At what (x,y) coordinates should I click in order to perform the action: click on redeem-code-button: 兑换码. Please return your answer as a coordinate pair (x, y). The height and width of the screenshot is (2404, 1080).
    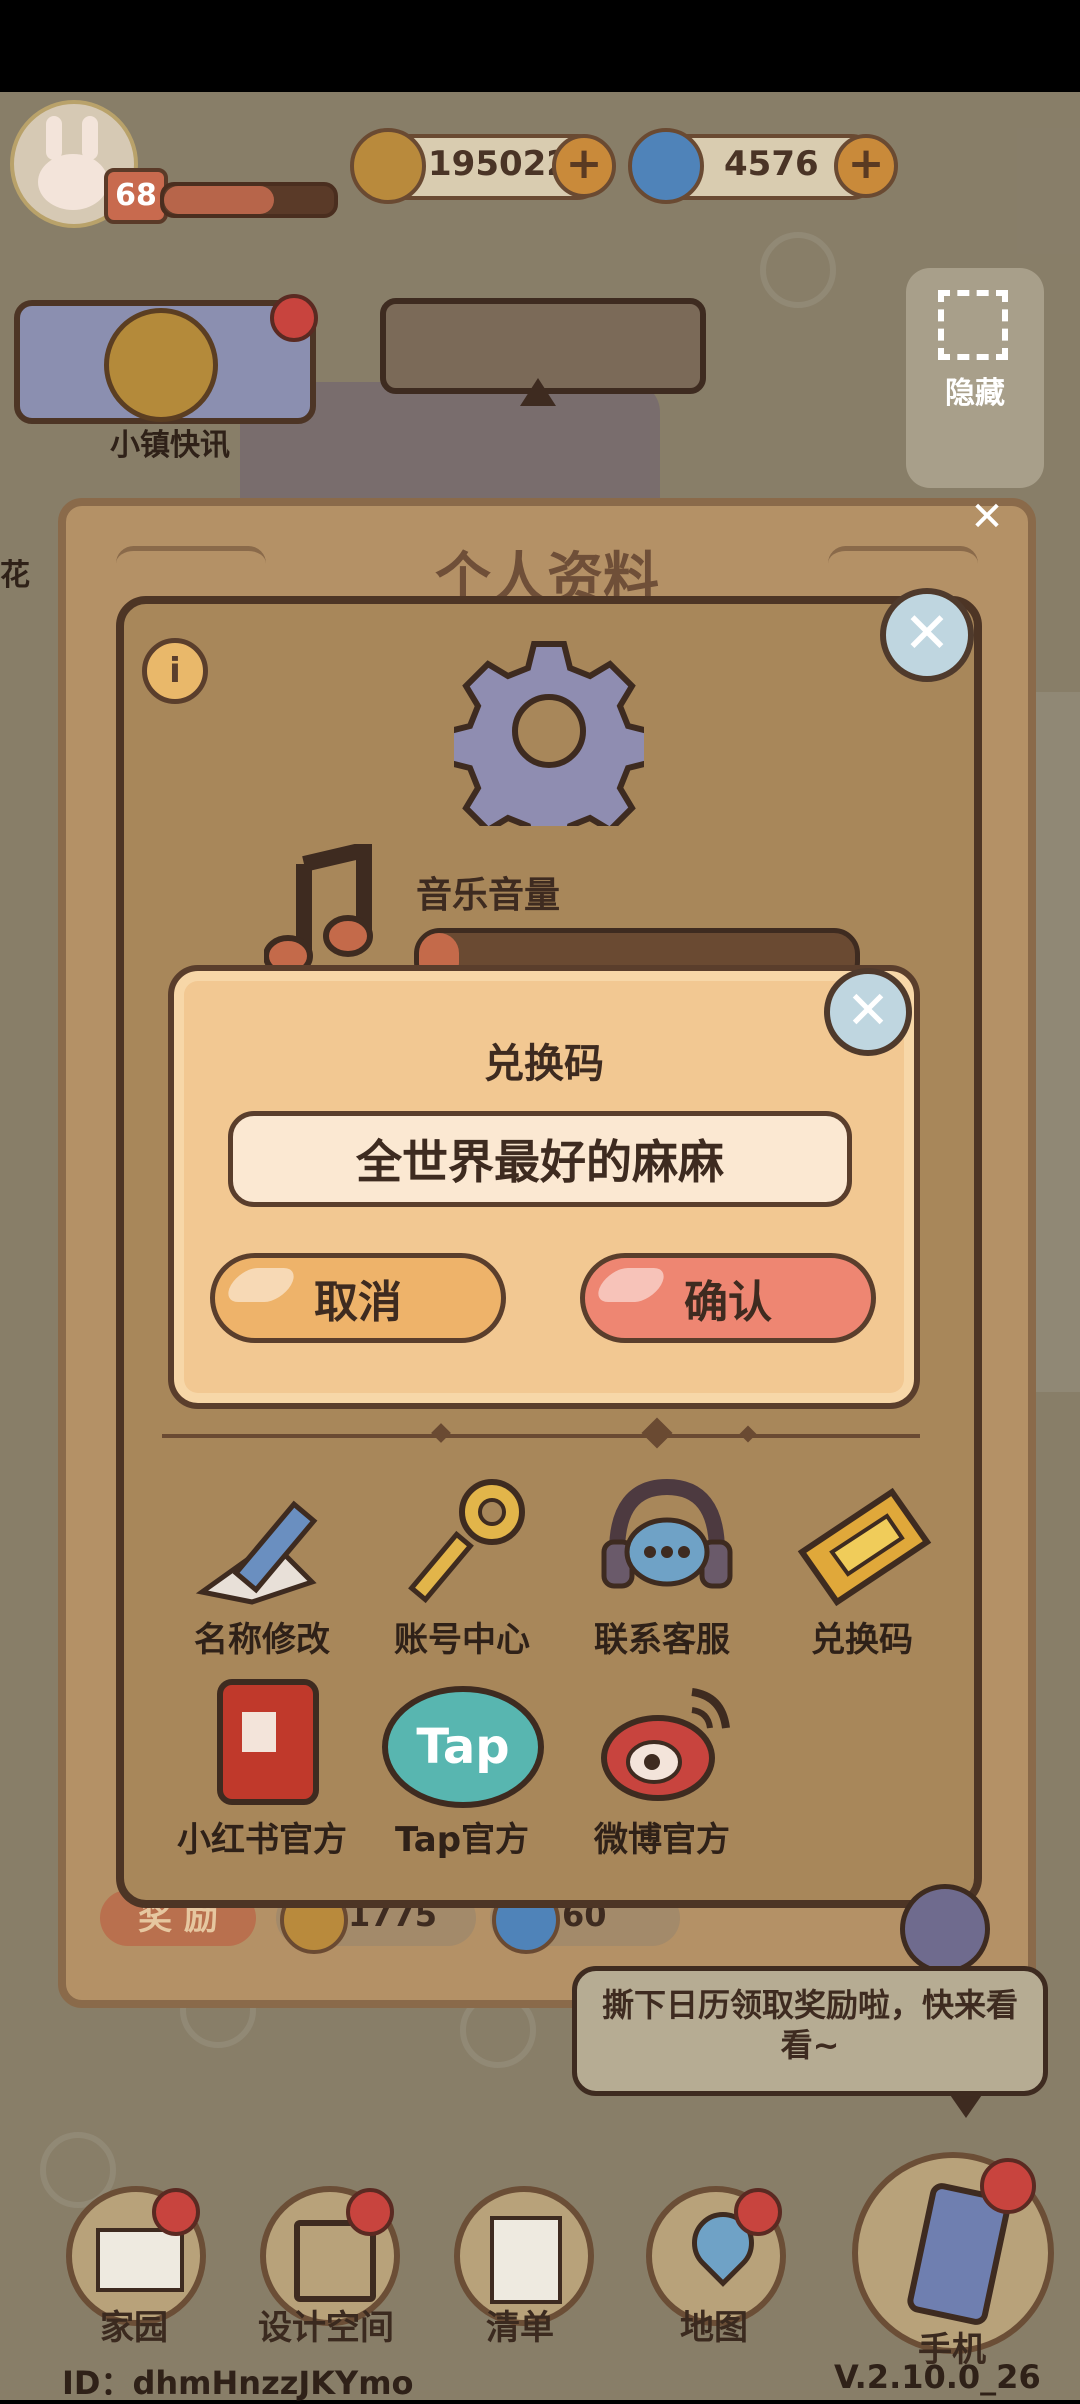
    Looking at the image, I should click on (862, 1572).